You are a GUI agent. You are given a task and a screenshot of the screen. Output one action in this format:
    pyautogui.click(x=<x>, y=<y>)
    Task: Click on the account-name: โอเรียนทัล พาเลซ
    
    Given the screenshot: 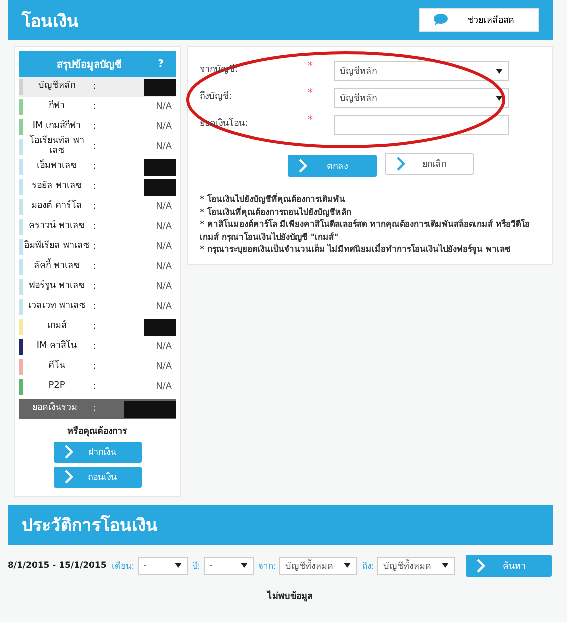 What is the action you would take?
    pyautogui.click(x=57, y=147)
    